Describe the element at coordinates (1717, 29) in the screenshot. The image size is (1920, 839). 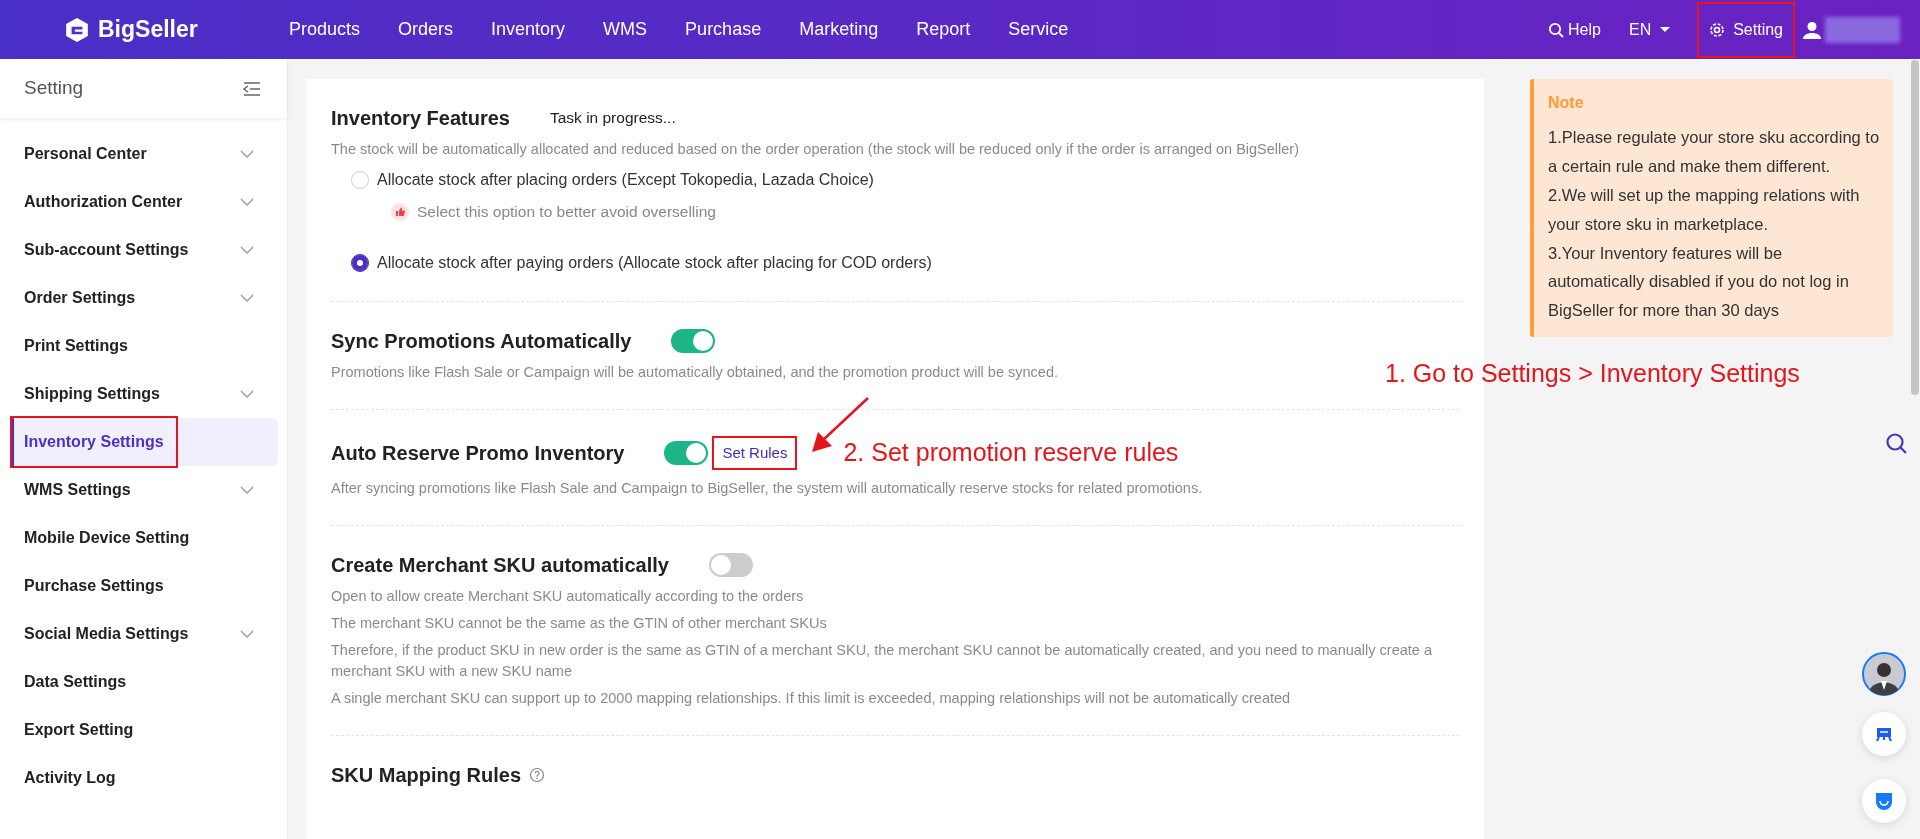
I see `gear-icon` at that location.